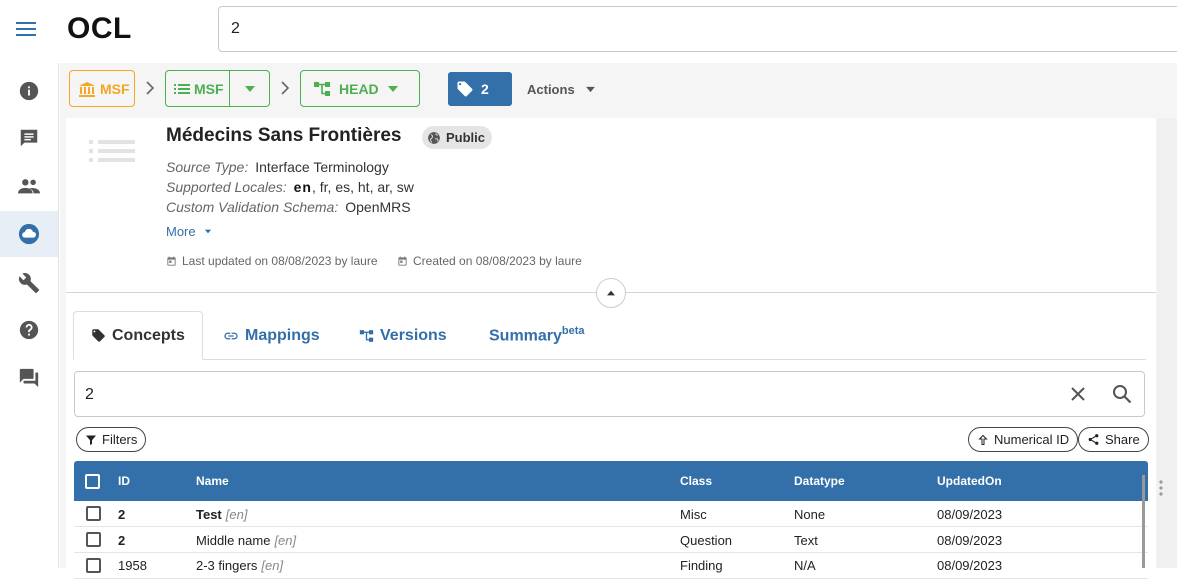  I want to click on other-locales: , fr, es, ht, ar, sw, so click(362, 187).